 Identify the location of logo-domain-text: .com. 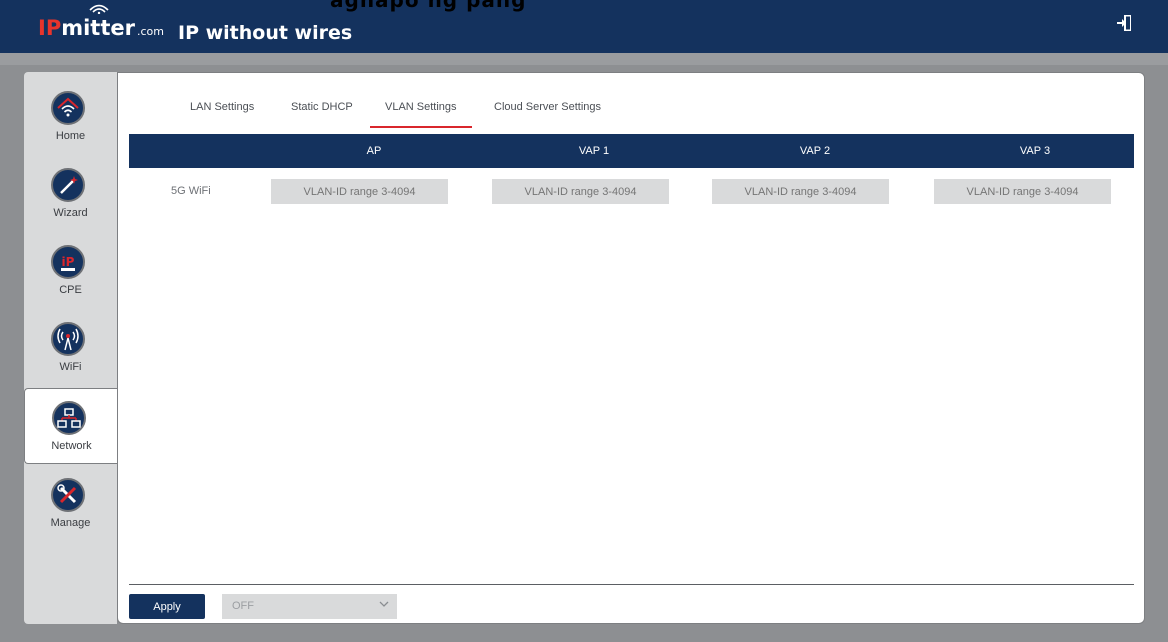
(150, 31).